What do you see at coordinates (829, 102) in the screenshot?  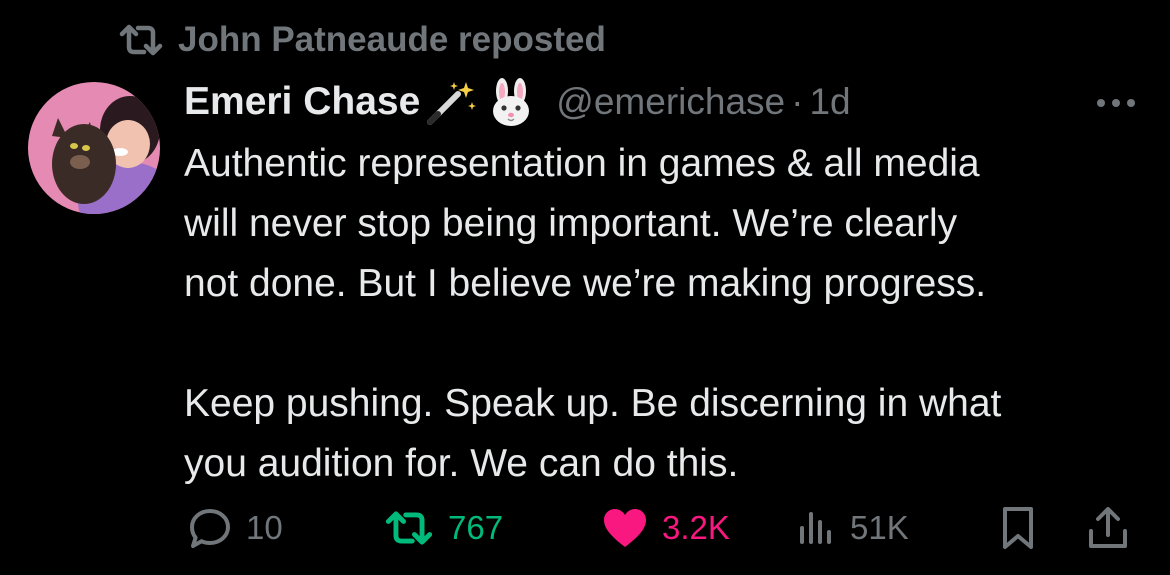 I see `post-timestamp: 1d` at bounding box center [829, 102].